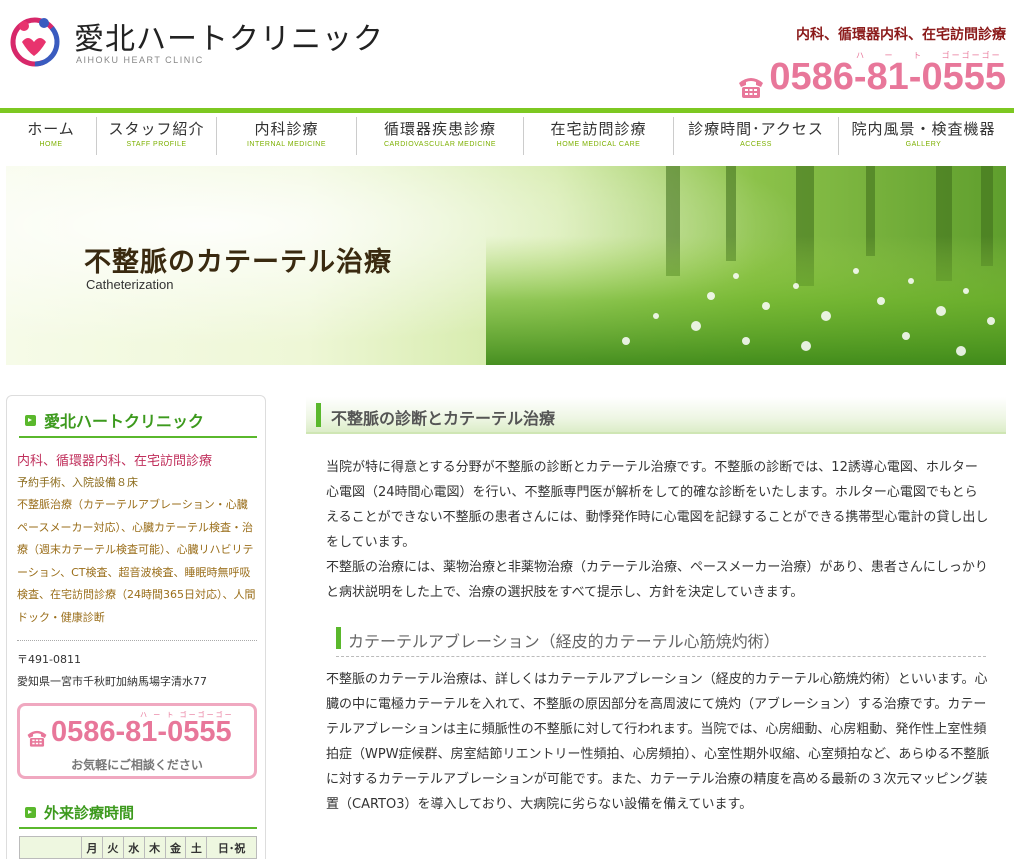 This screenshot has width=1014, height=859. I want to click on hours-header-sun-holiday: 日･祝, so click(231, 847).